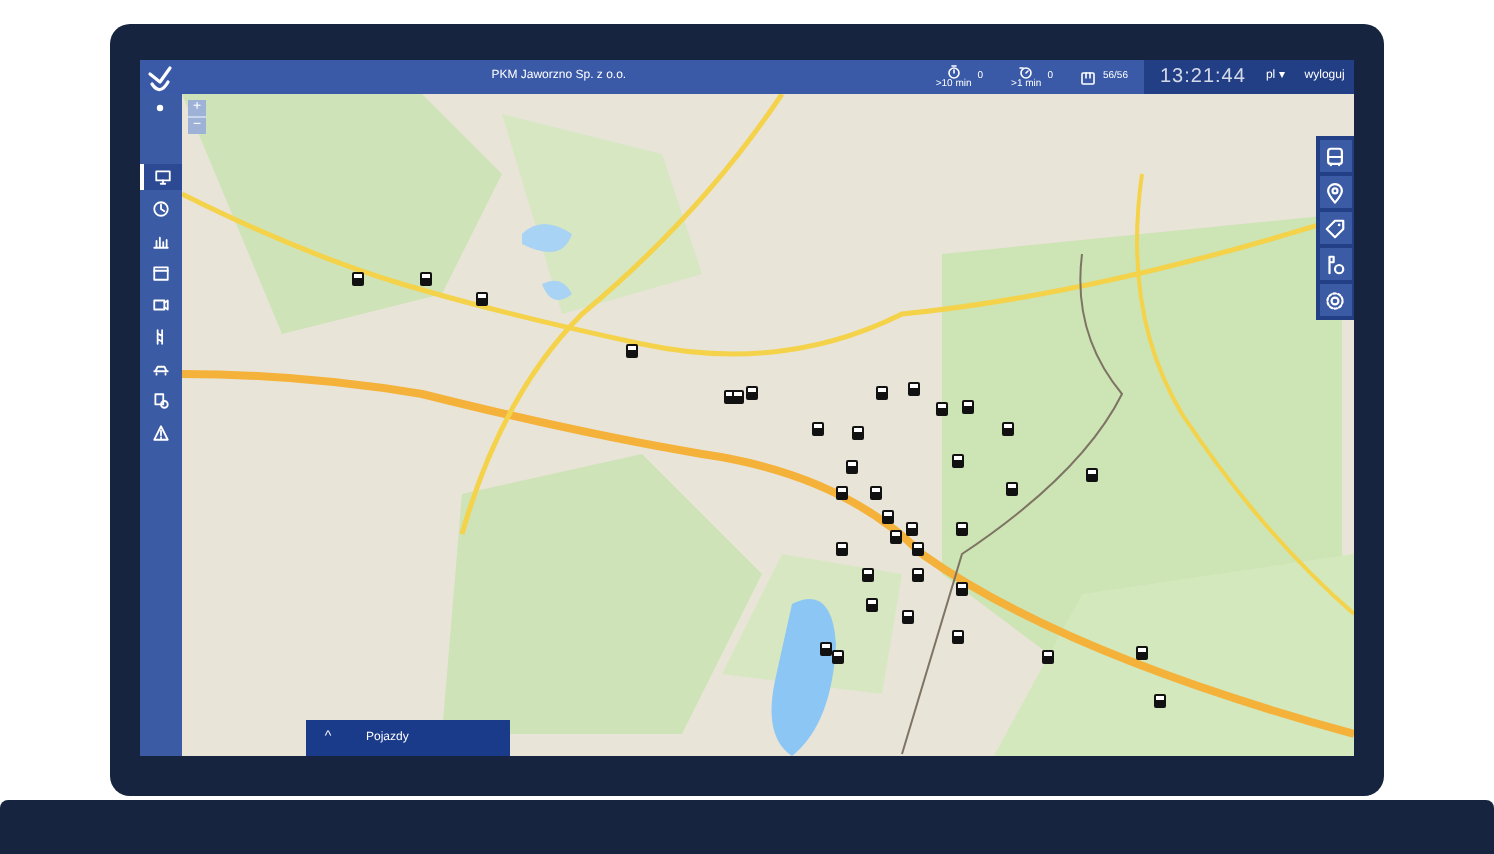 The height and width of the screenshot is (854, 1494). What do you see at coordinates (161, 369) in the screenshot?
I see `car-icon` at bounding box center [161, 369].